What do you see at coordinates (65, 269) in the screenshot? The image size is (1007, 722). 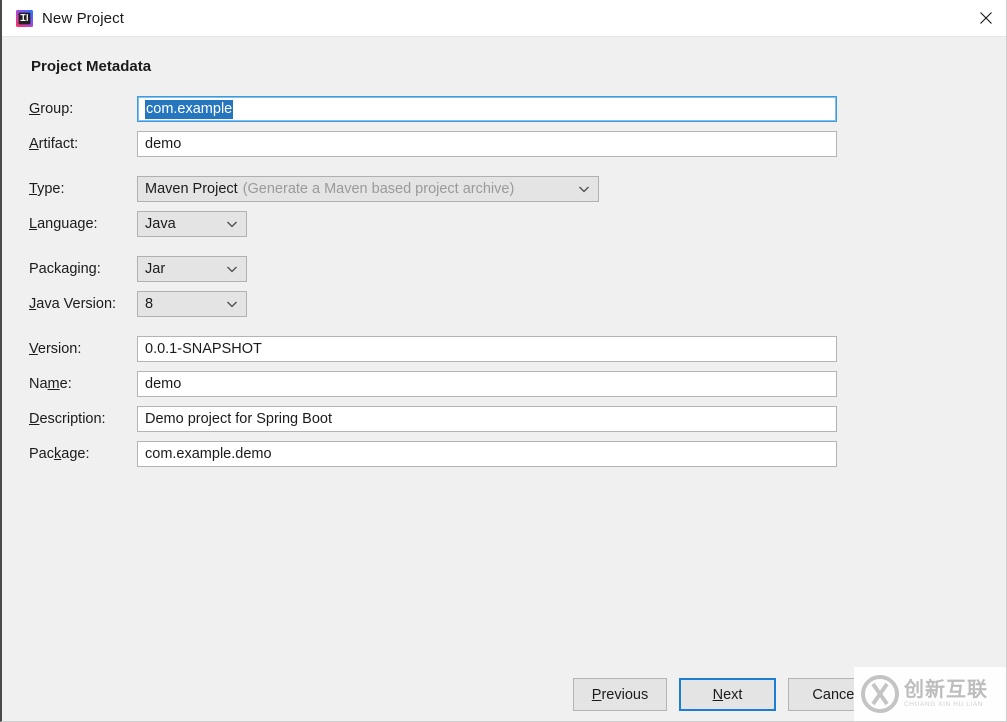 I see `label-packaging: Packaging:` at bounding box center [65, 269].